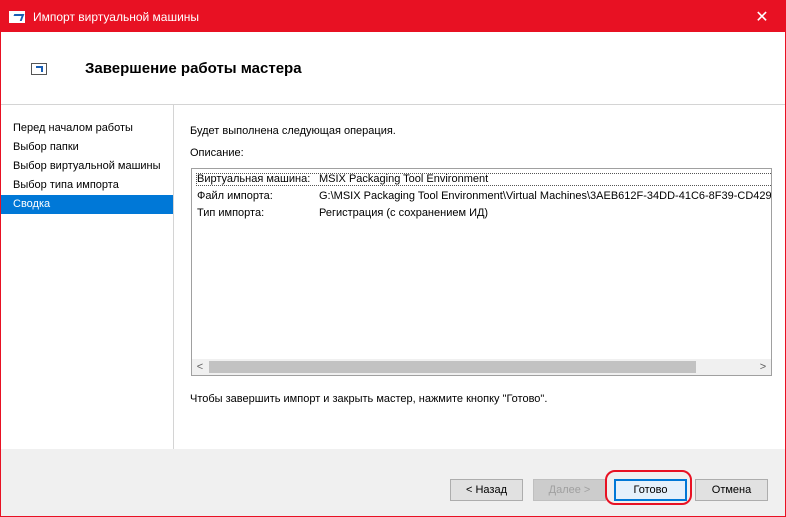  I want to click on wizard-footer: < Назад Далее > Готово Отмена, so click(393, 483).